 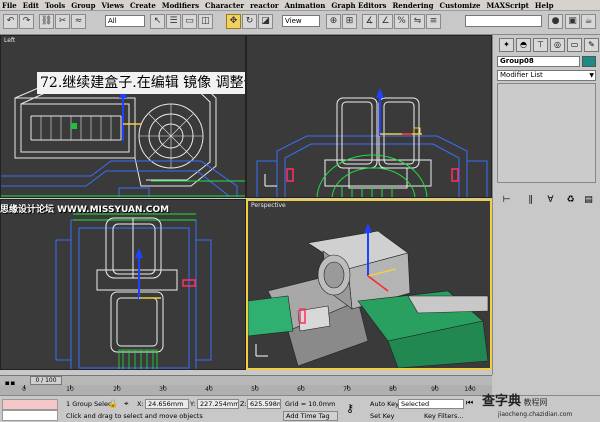 What do you see at coordinates (246, 390) in the screenshot?
I see `track-bar: 0 10 20 30 40 50 60 70 80 90 100` at bounding box center [246, 390].